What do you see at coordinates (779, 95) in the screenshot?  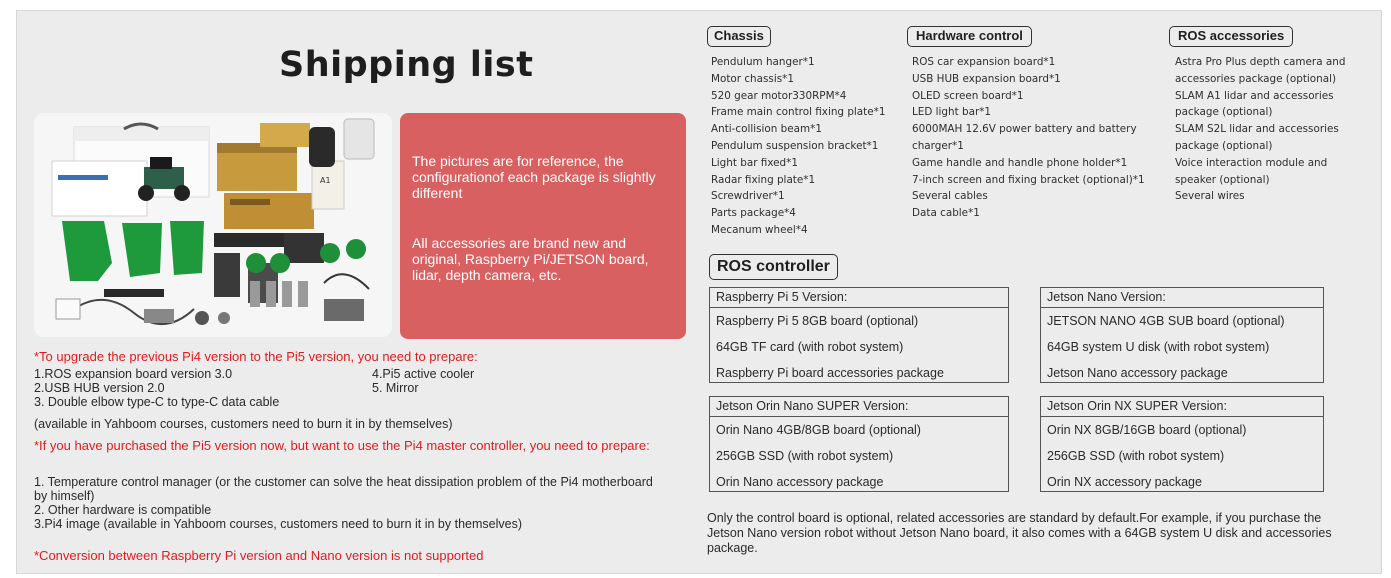 I see `list-item: 520 gear motor330RPM*4` at bounding box center [779, 95].